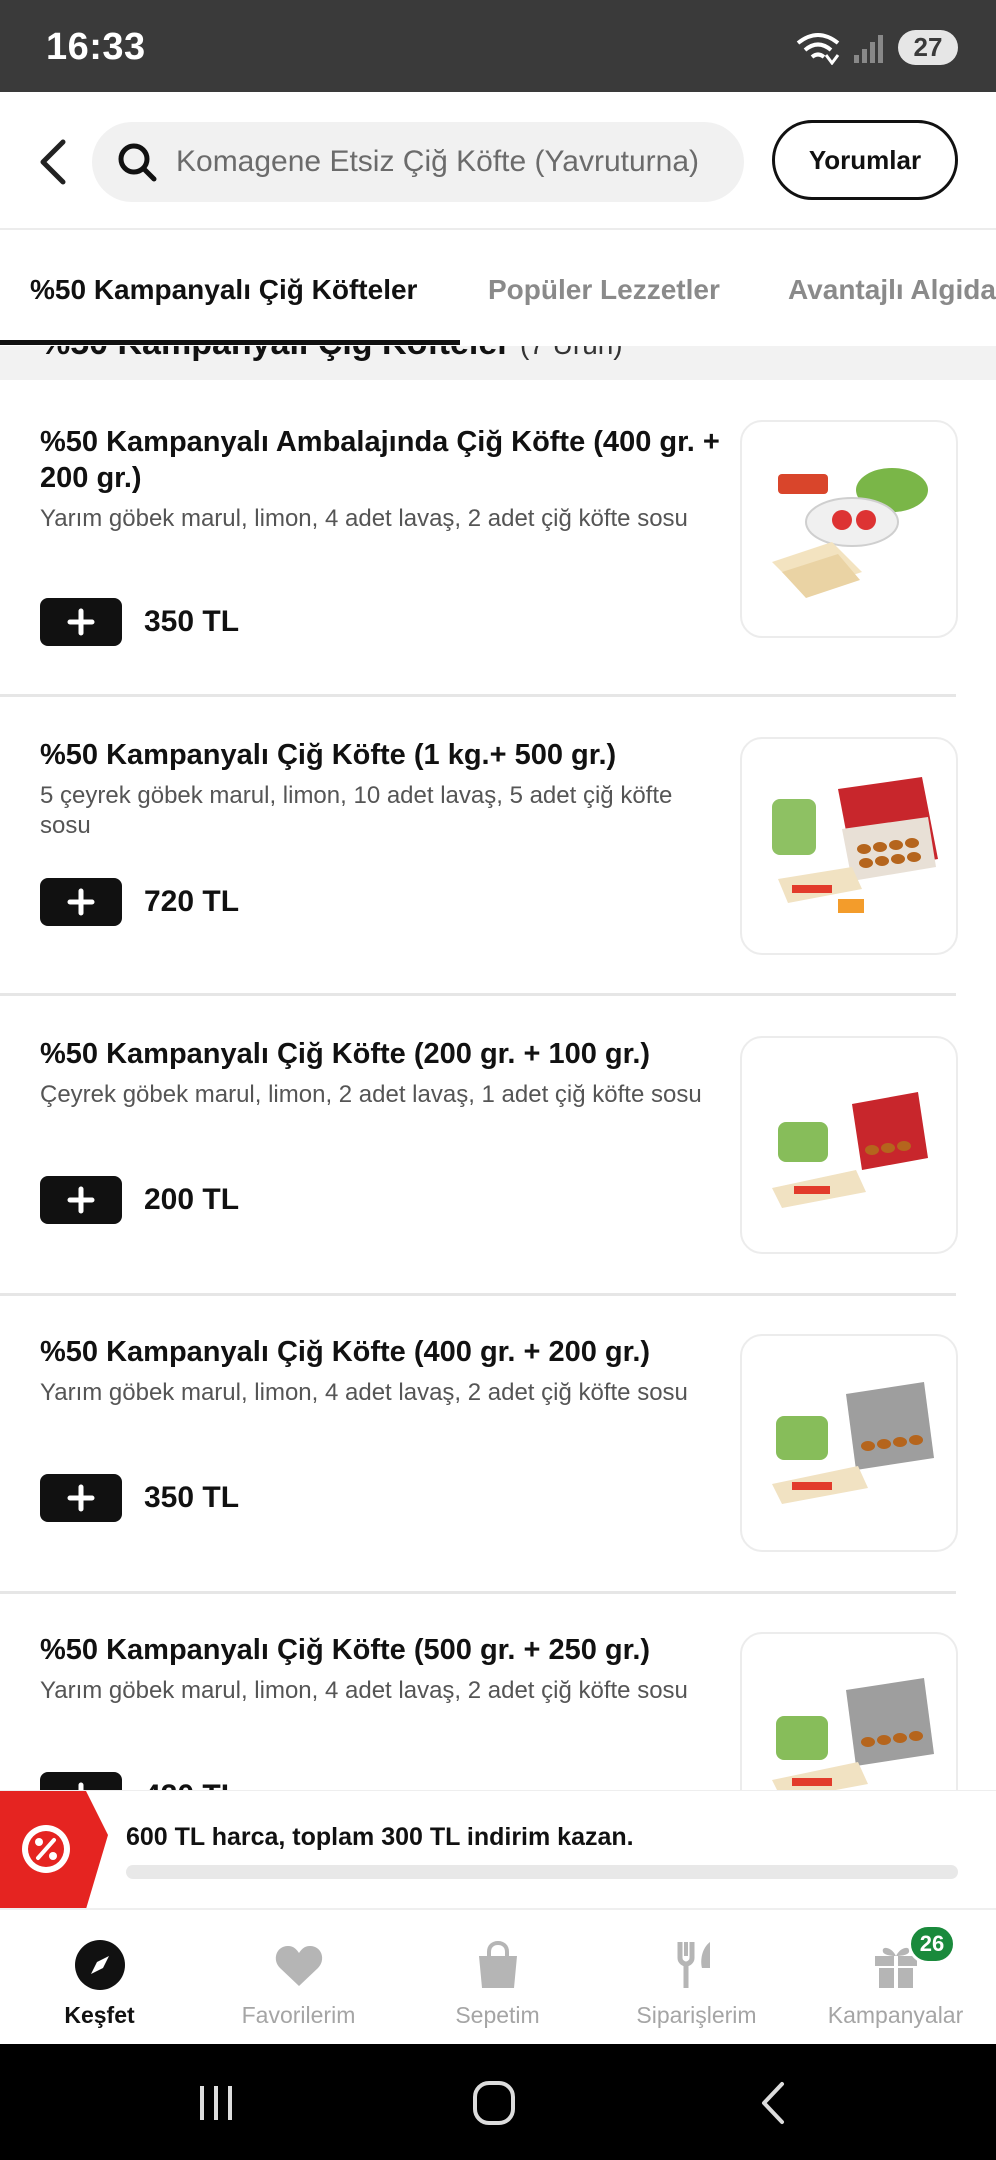 Image resolution: width=996 pixels, height=2160 pixels. Describe the element at coordinates (693, 1965) in the screenshot. I see `fork-knife-icon` at that location.